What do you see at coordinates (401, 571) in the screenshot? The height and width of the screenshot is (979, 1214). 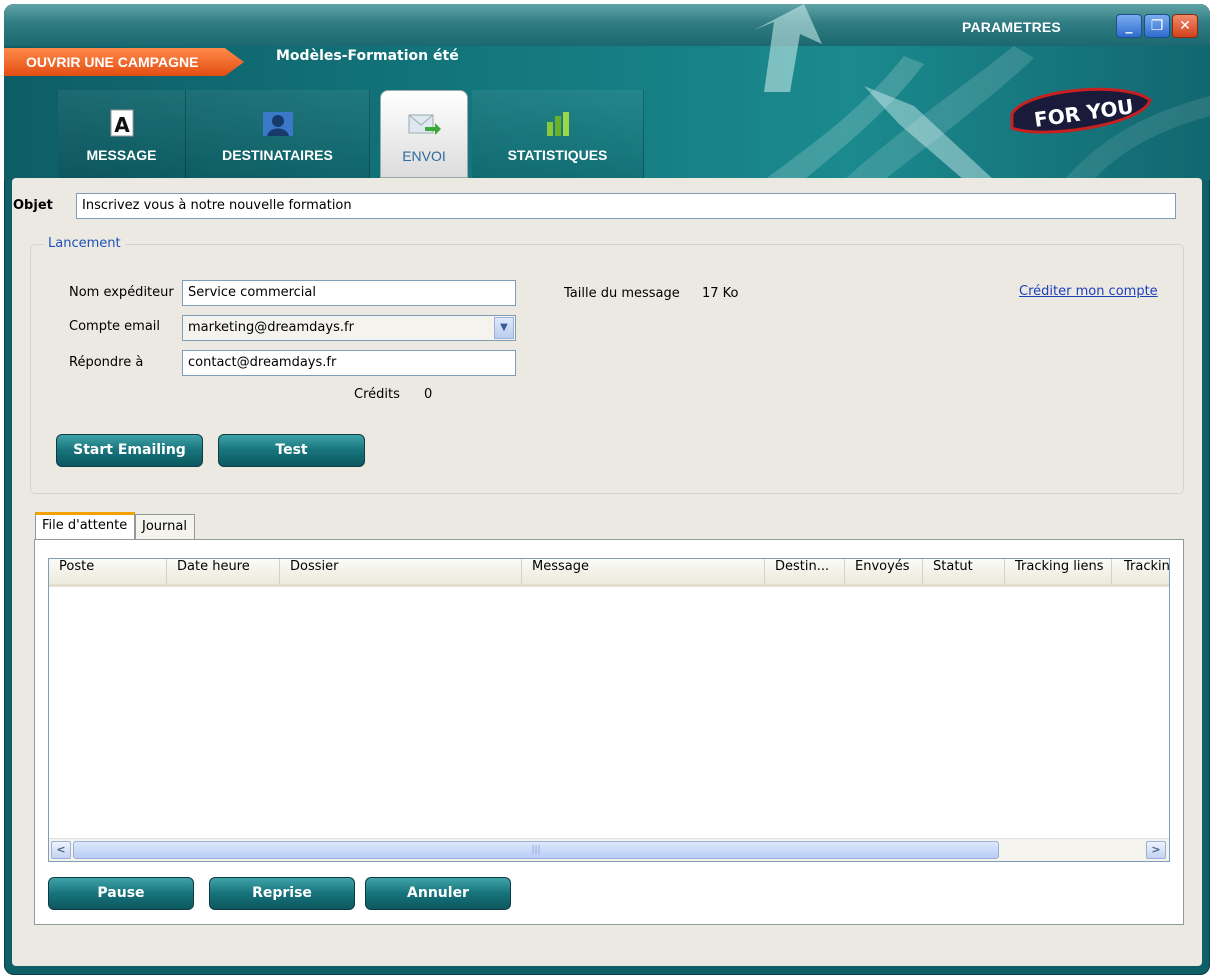 I see `column-header: Dossier` at bounding box center [401, 571].